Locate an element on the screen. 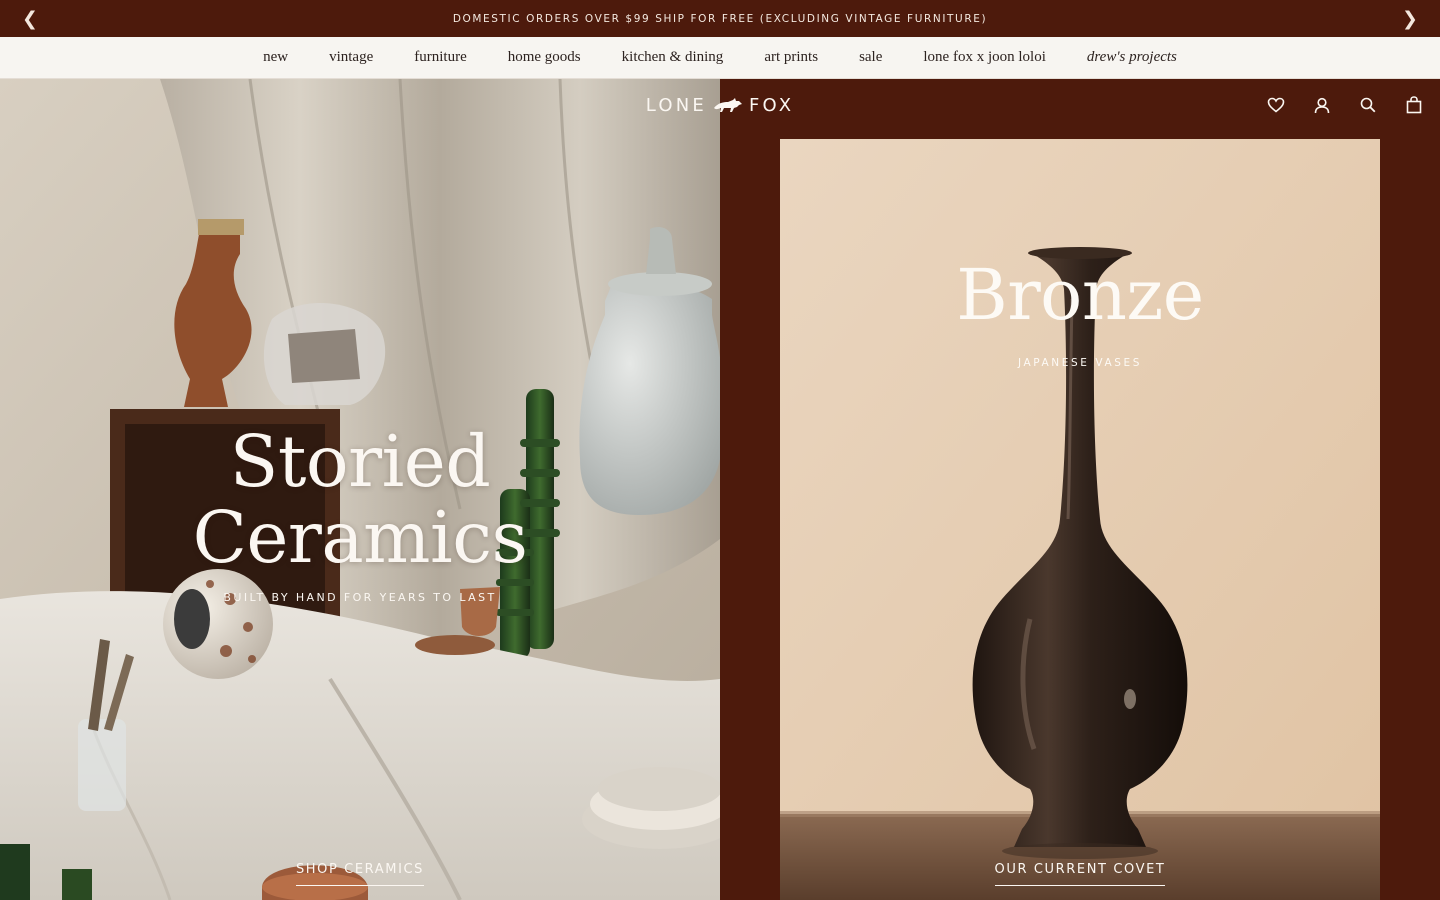 The image size is (1440, 900). chevron-left-icon: ❮ is located at coordinates (30, 18).